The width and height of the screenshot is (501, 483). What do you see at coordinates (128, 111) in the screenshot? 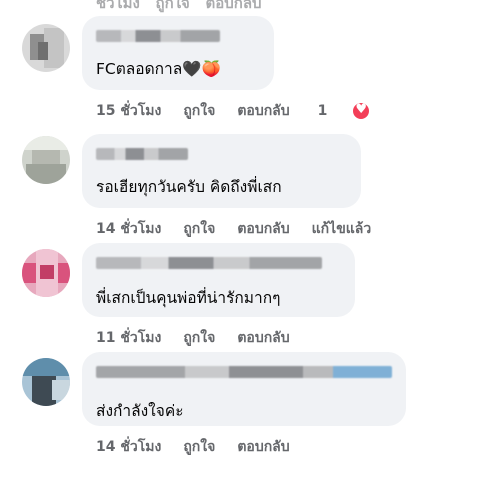
I see `comment-time: 15 ชั่วโมง` at bounding box center [128, 111].